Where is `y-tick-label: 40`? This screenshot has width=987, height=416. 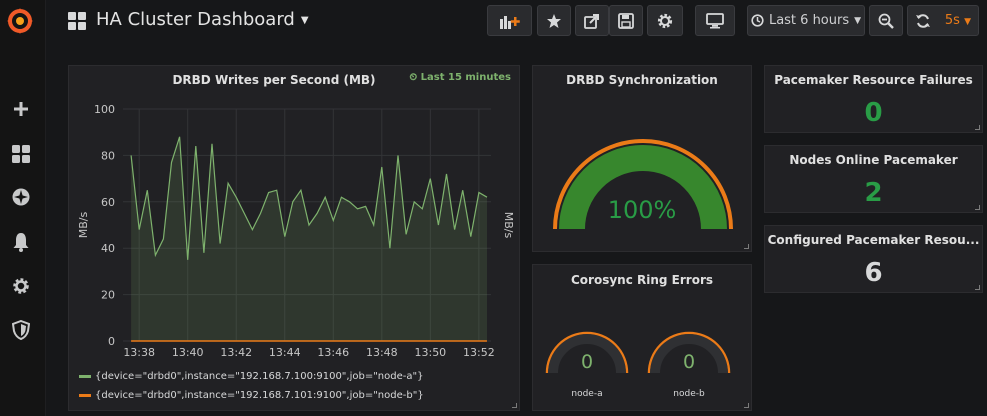 y-tick-label: 40 is located at coordinates (108, 248).